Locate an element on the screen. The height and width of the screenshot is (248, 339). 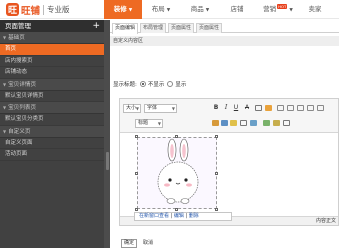
nav-item-layout: 布局 ▼ is located at coordinates (161, 9).